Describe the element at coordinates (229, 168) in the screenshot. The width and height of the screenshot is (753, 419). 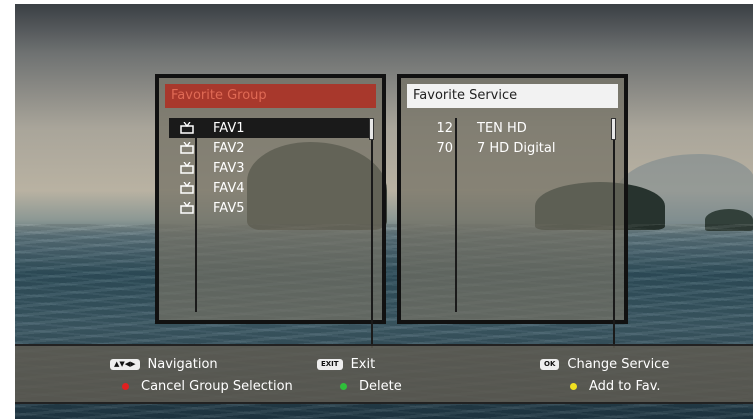
I see `group-item-label: FAV3` at that location.